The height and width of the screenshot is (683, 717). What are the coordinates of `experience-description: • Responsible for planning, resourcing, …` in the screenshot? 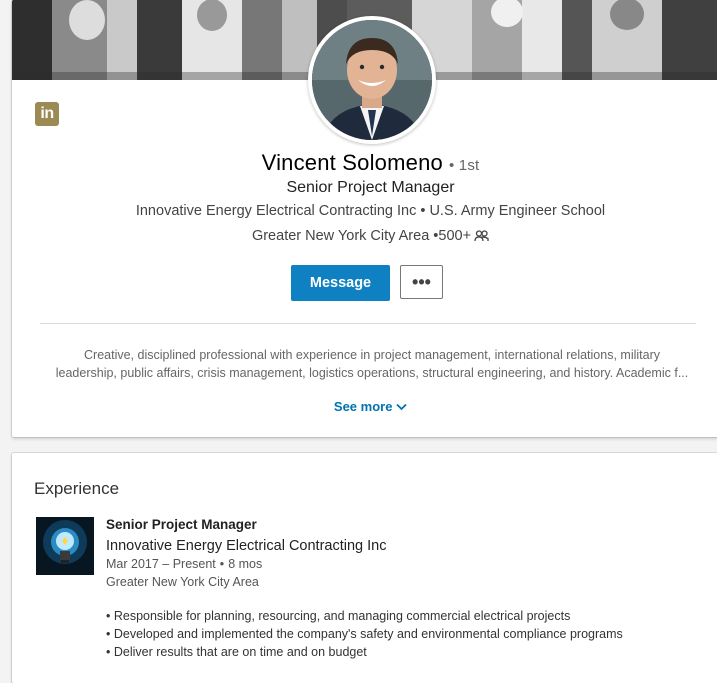 It's located at (364, 634).